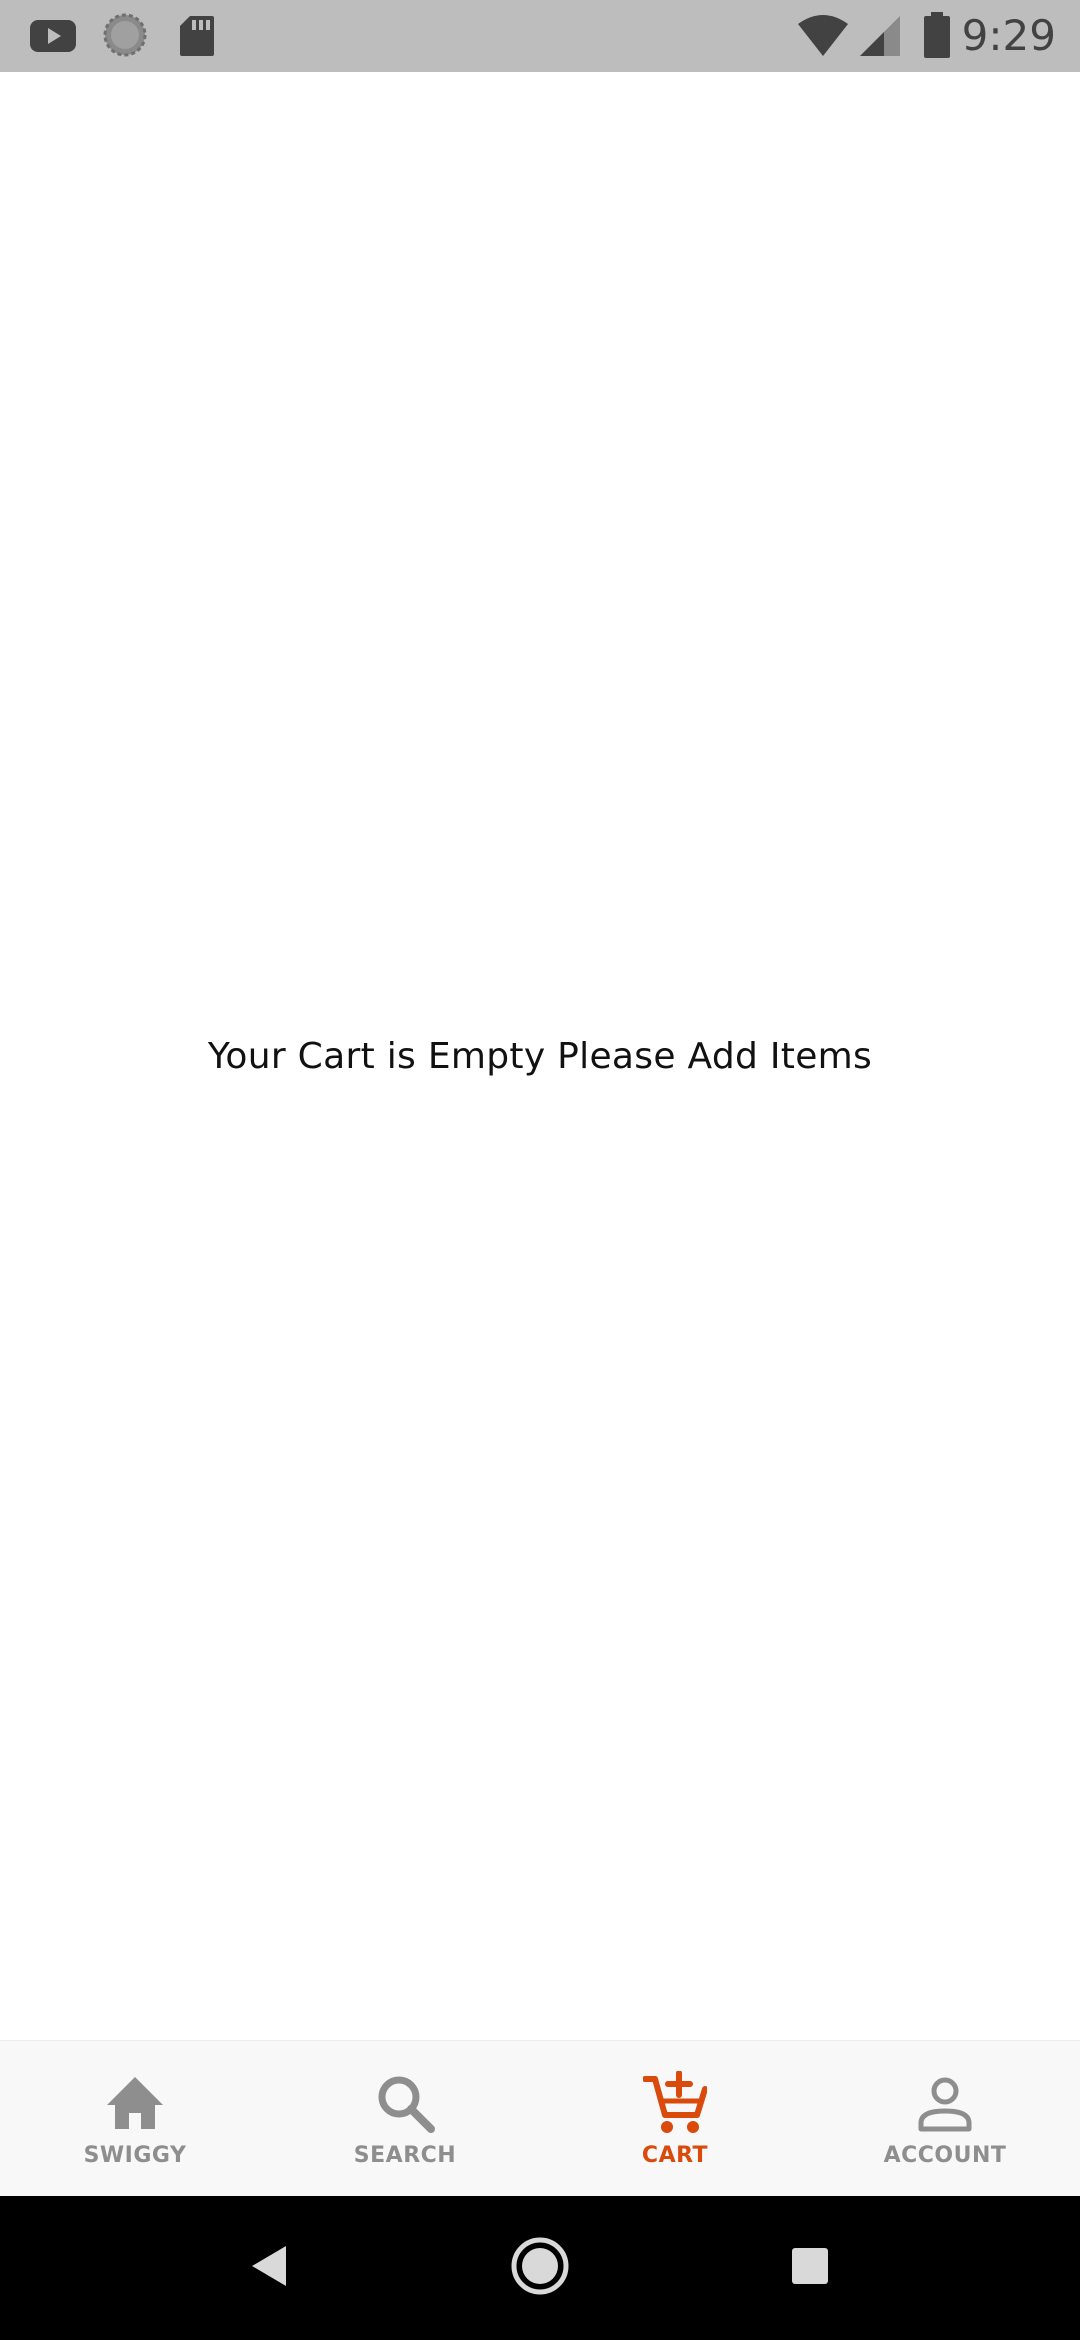 The width and height of the screenshot is (1080, 2340). I want to click on home-circle-icon, so click(540, 2268).